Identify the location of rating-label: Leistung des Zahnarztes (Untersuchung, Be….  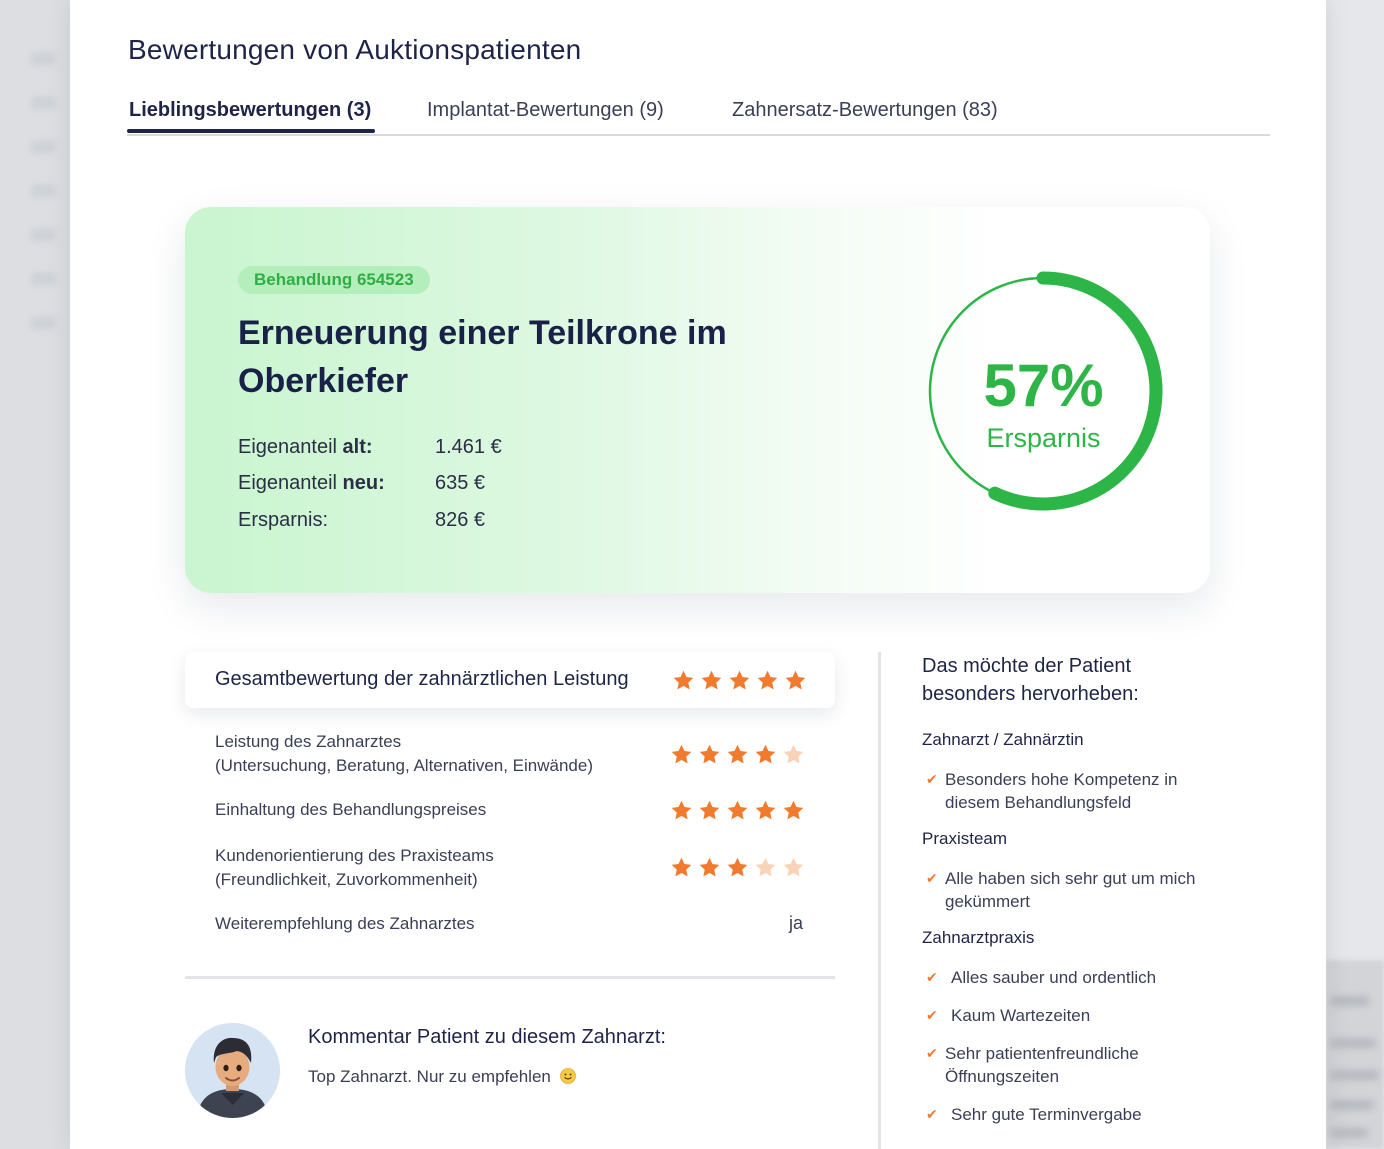
(404, 753).